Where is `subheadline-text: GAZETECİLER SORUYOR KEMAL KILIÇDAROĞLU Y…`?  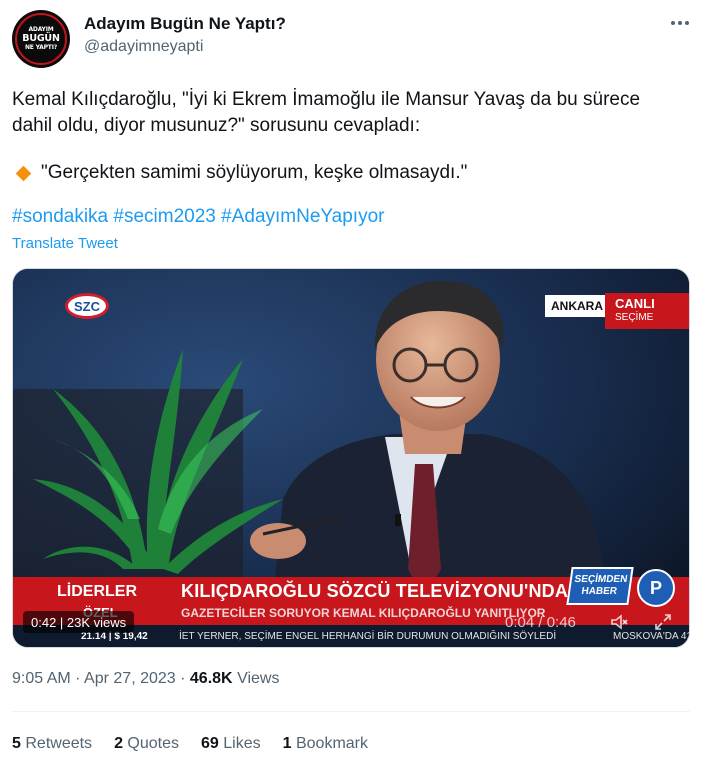 subheadline-text: GAZETECİLER SORUYOR KEMAL KILIÇDAROĞLU Y… is located at coordinates (363, 613).